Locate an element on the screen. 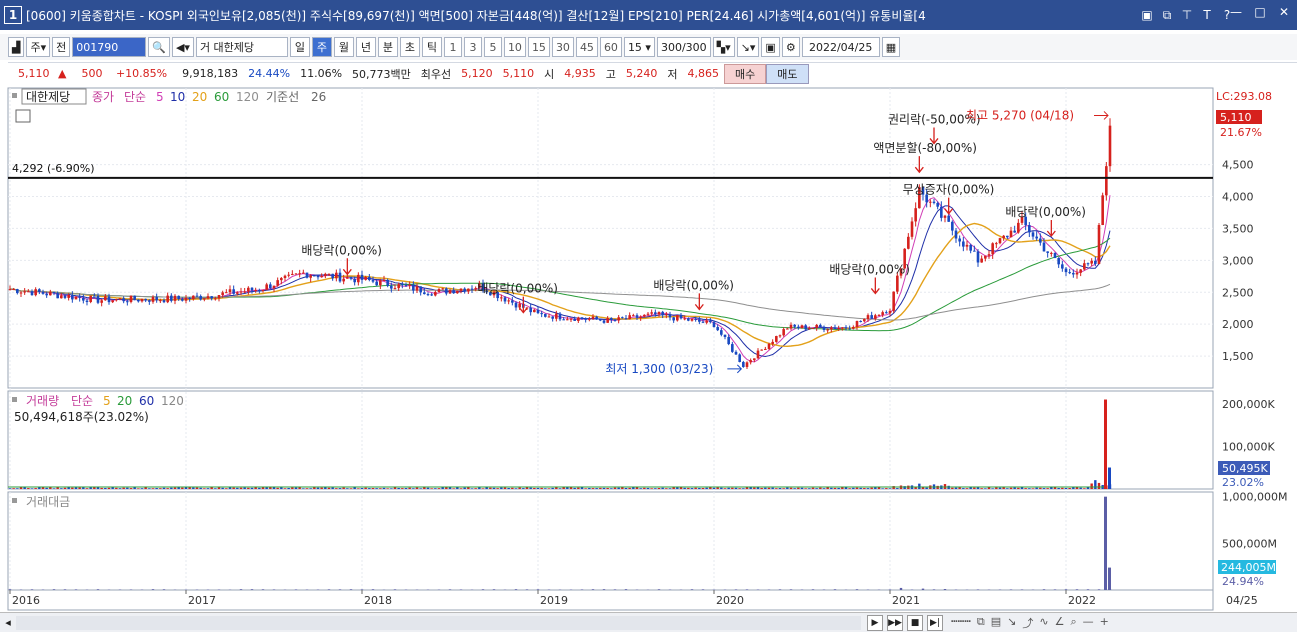  lowest-price-label: 최저 1,300 (03/23) is located at coordinates (659, 369).